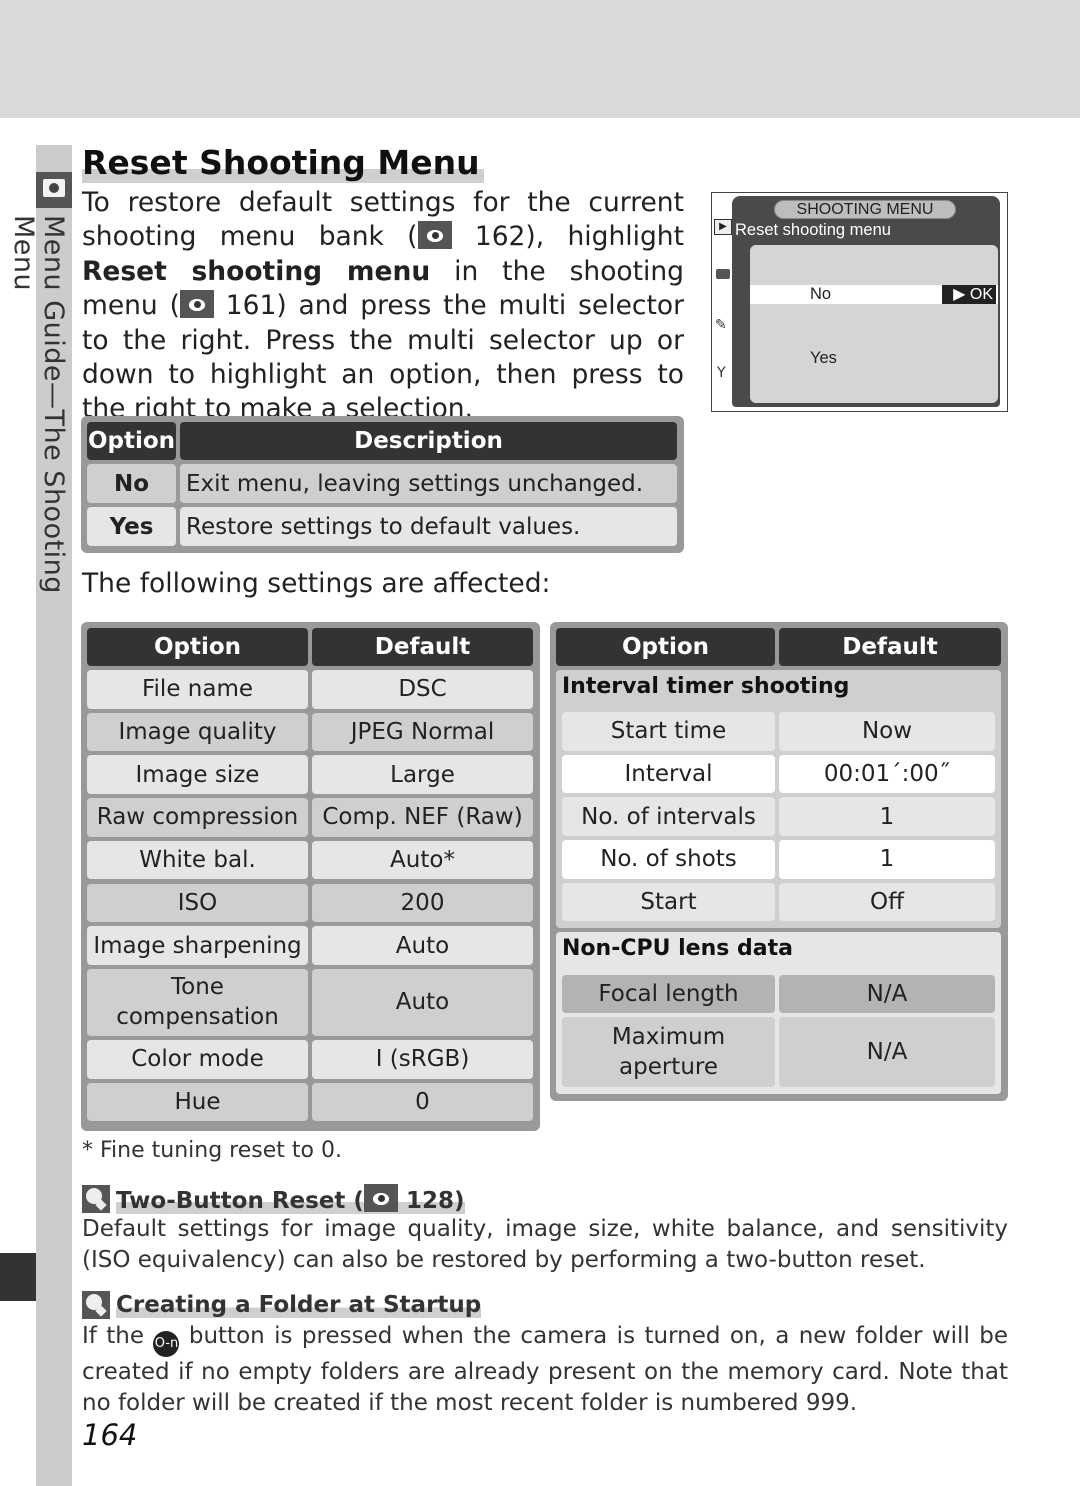 The width and height of the screenshot is (1080, 1486). Describe the element at coordinates (197, 817) in the screenshot. I see `option-cell: Raw compression` at that location.